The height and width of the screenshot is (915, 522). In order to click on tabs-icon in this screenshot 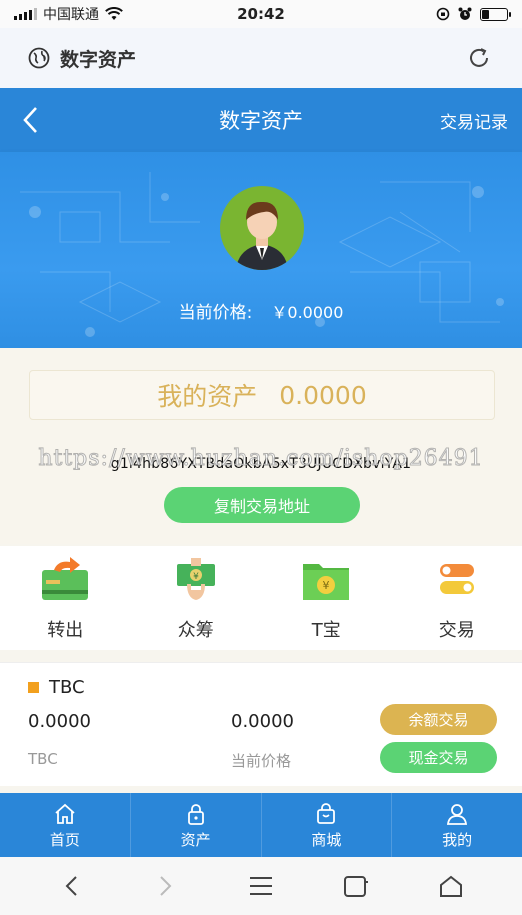, I will do `click(355, 886)`.